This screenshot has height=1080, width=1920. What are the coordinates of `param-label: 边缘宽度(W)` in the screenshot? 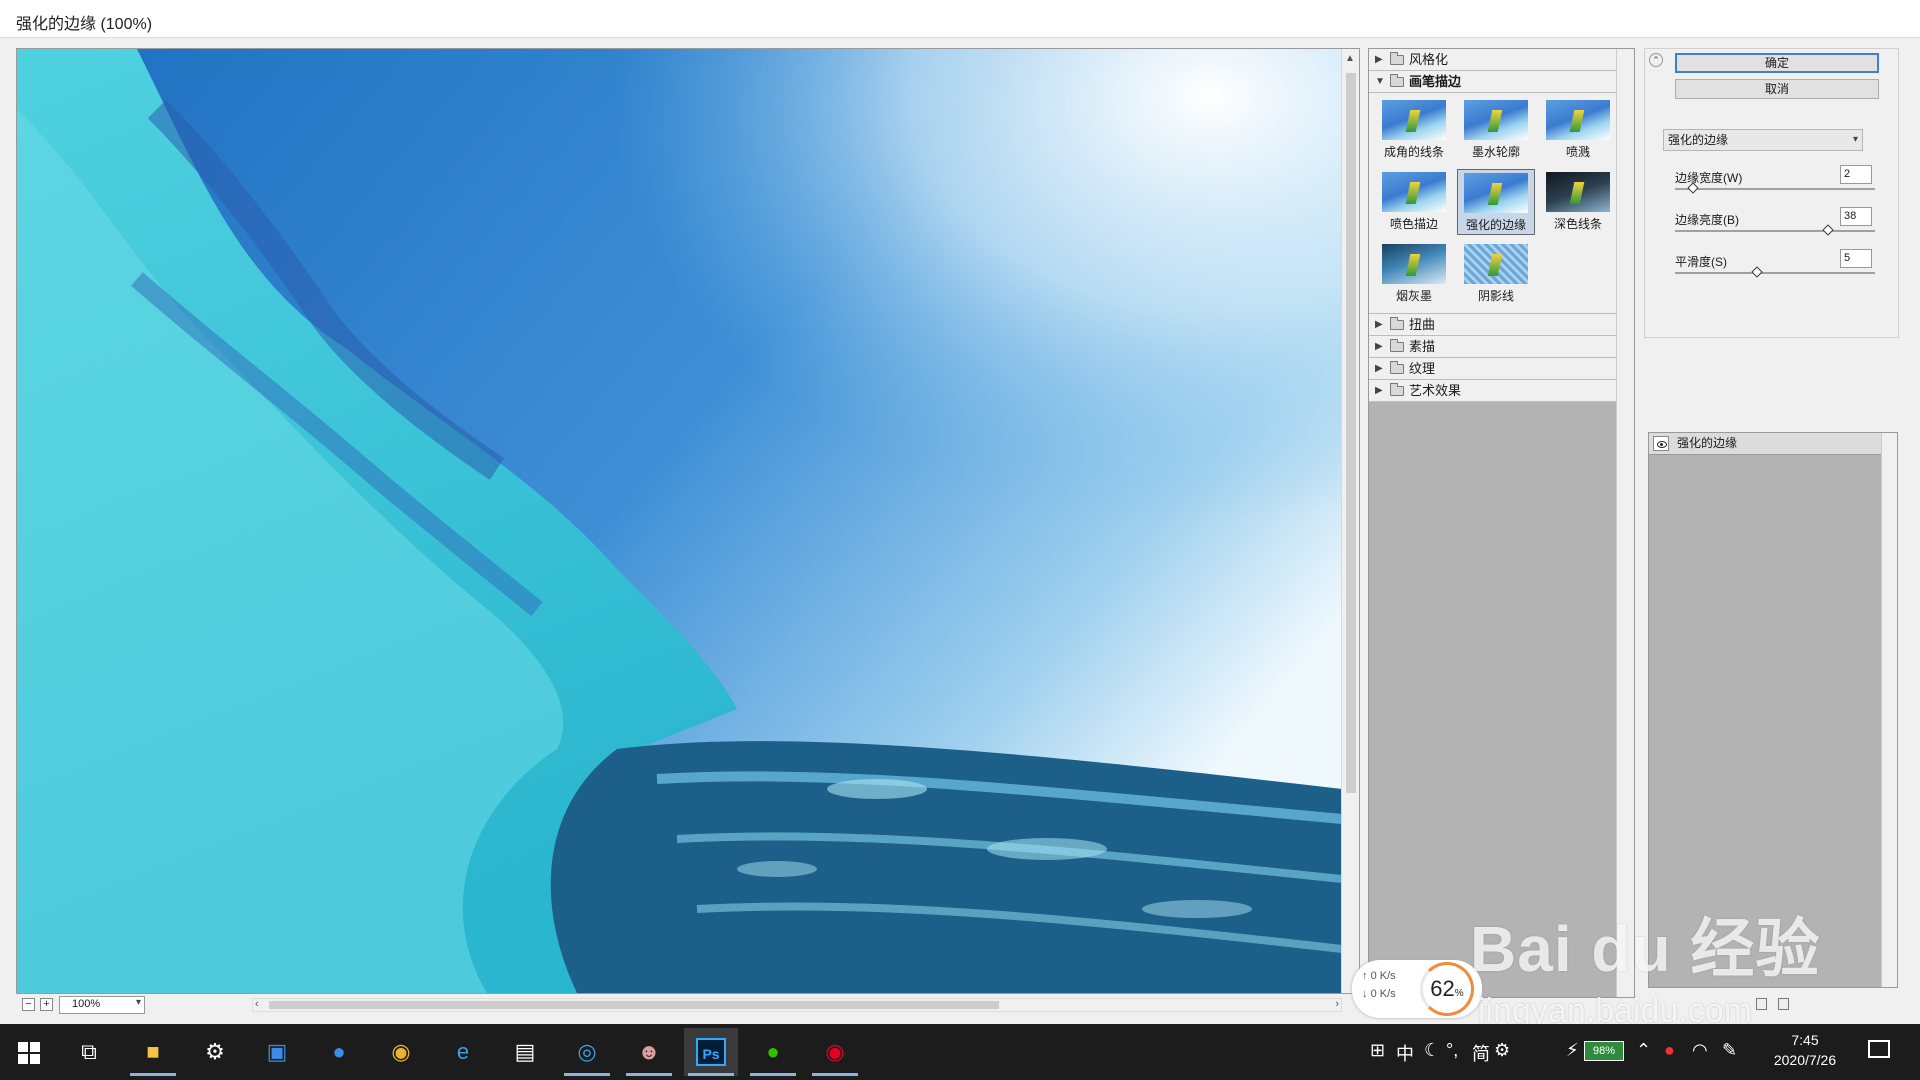 It's located at (1709, 178).